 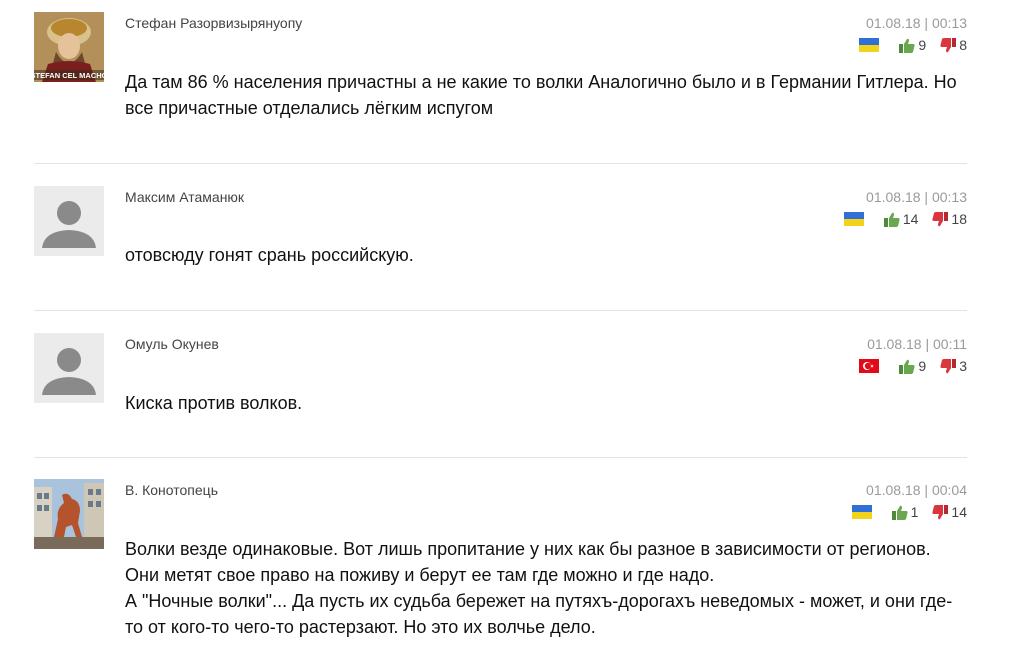 I want to click on like-button: 1, so click(x=905, y=512).